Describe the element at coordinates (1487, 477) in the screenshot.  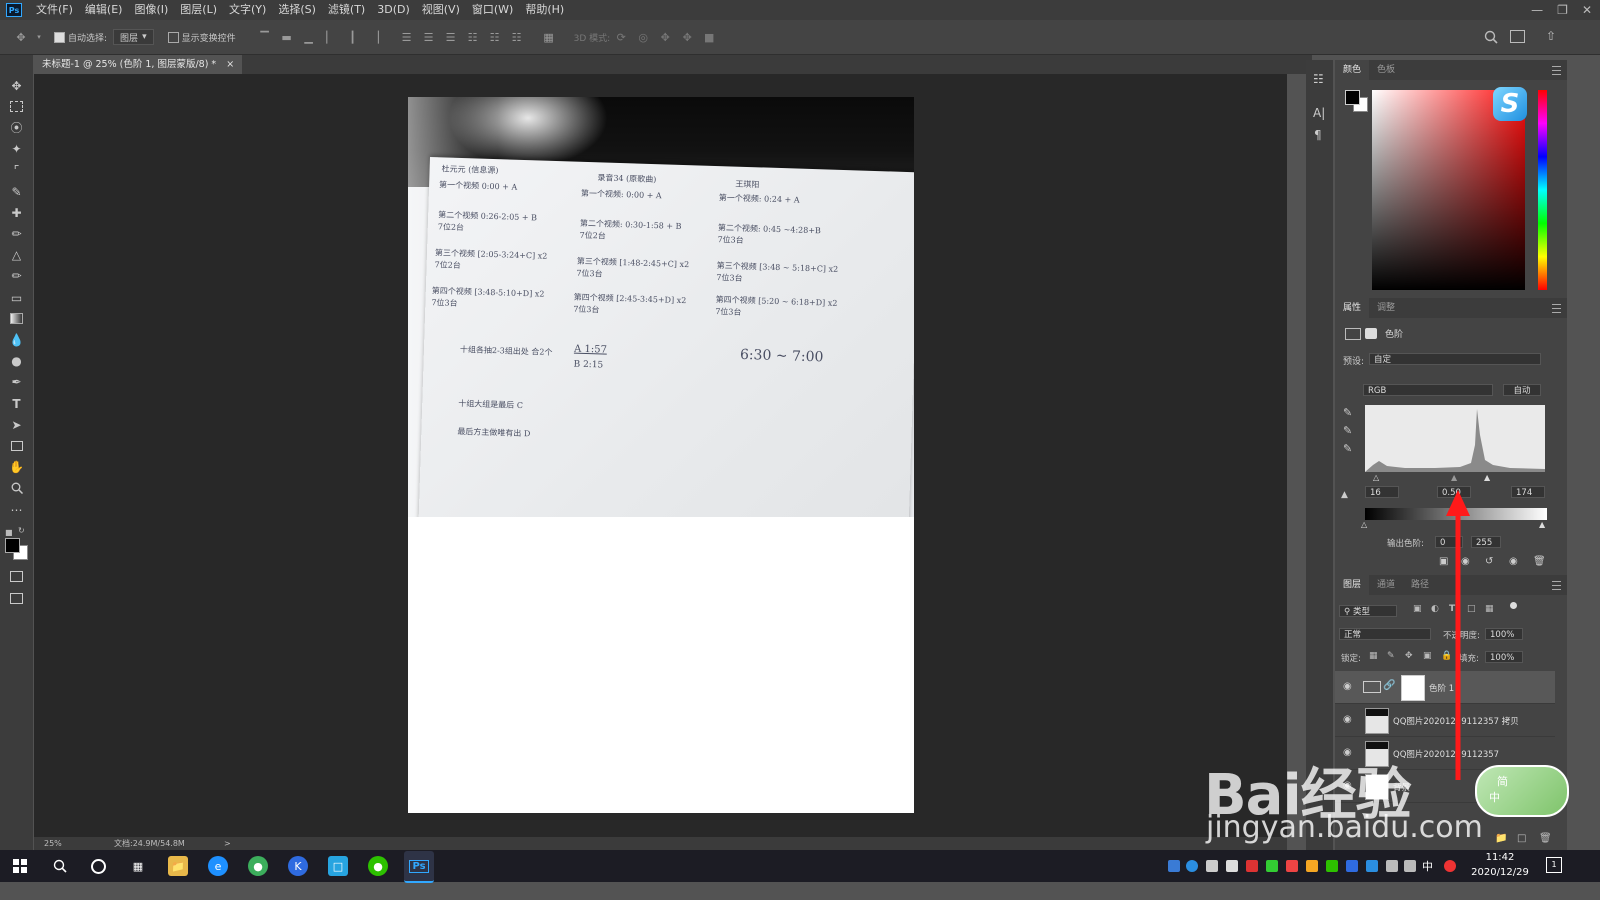
I see `input-white-slider-icon: ▲` at that location.